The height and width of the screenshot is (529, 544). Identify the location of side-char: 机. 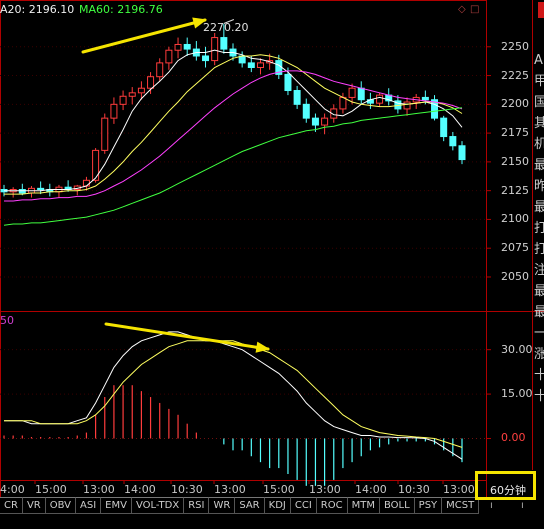
(539, 144).